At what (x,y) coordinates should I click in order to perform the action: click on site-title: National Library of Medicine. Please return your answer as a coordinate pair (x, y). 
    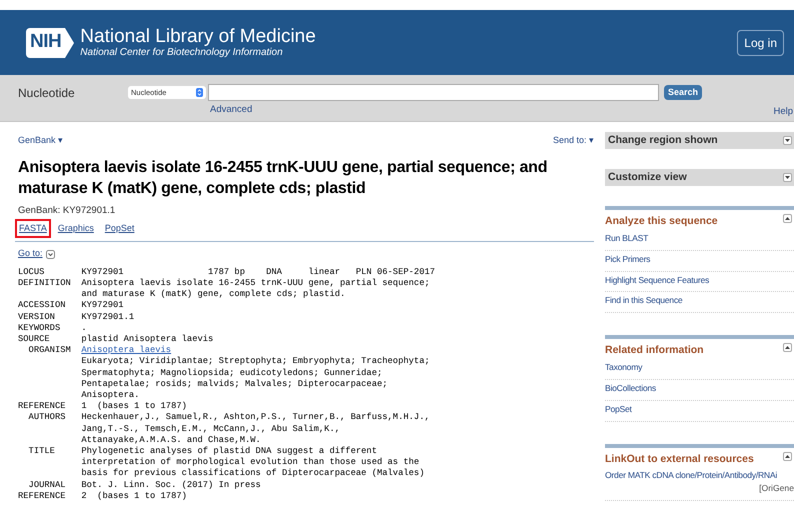
    Looking at the image, I should click on (198, 36).